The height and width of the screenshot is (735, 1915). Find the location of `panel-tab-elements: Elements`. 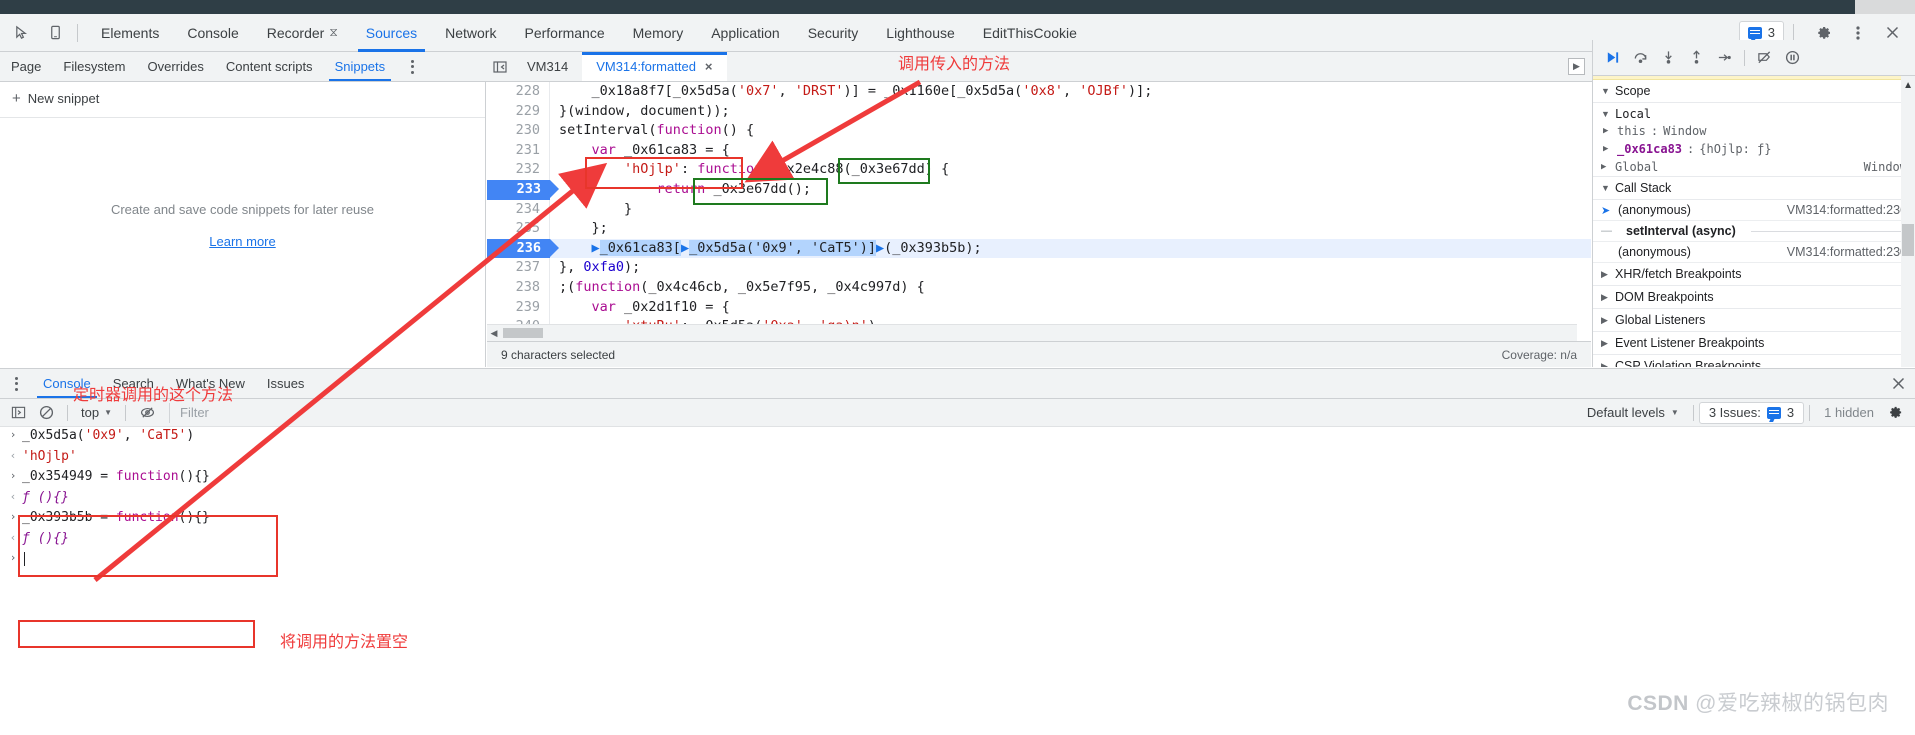

panel-tab-elements: Elements is located at coordinates (130, 33).